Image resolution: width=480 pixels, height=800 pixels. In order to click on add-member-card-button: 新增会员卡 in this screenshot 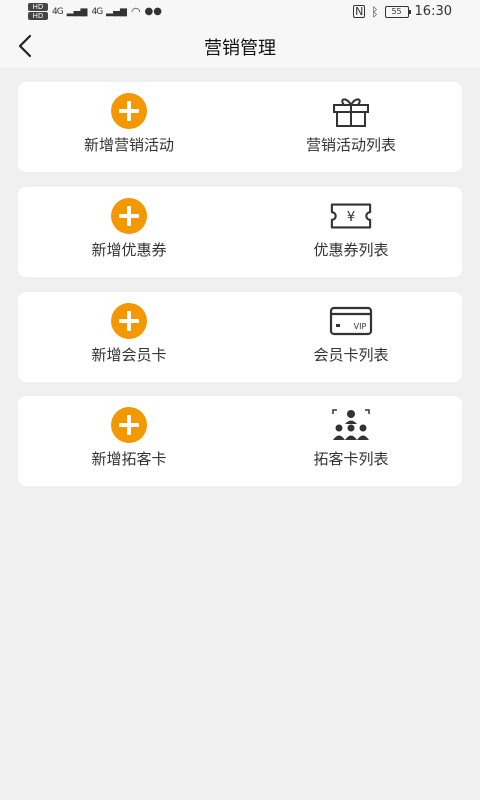, I will do `click(129, 337)`.